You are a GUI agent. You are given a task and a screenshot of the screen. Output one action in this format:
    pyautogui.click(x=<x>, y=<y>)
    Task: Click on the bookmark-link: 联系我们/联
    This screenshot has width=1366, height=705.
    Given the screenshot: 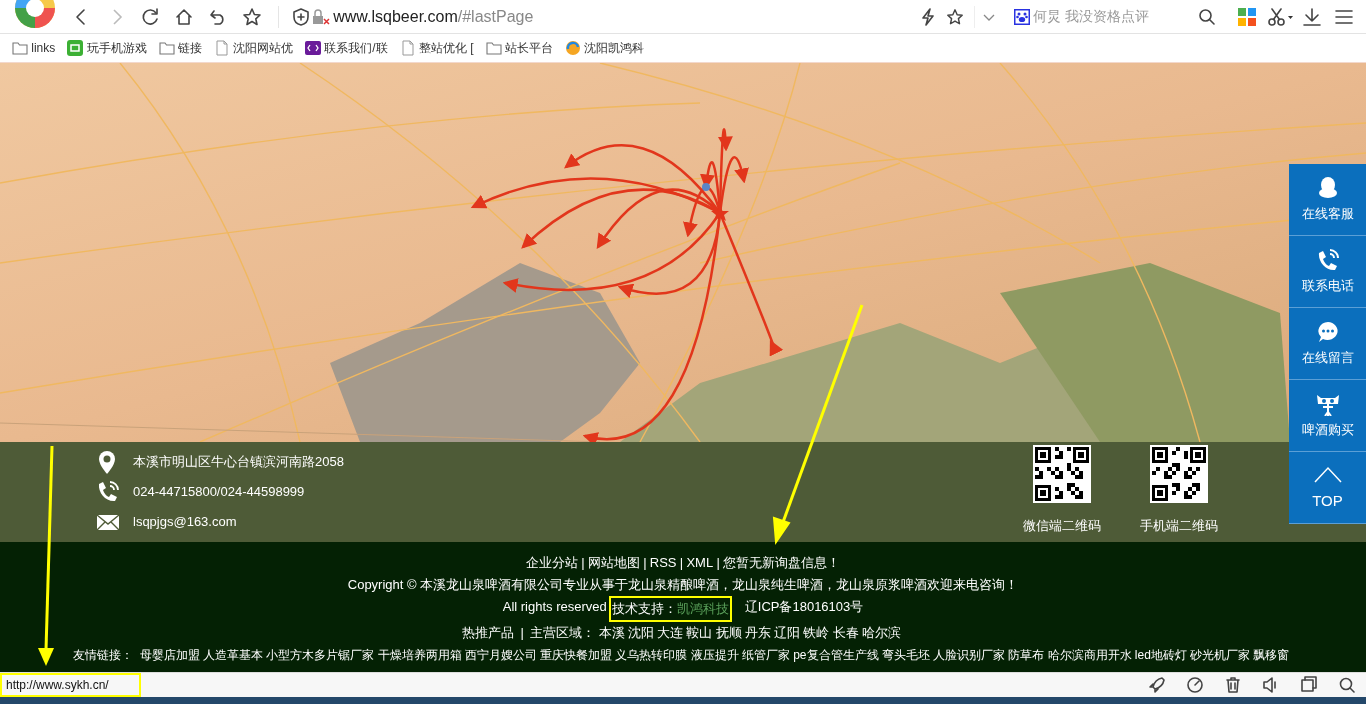 What is the action you would take?
    pyautogui.click(x=356, y=48)
    